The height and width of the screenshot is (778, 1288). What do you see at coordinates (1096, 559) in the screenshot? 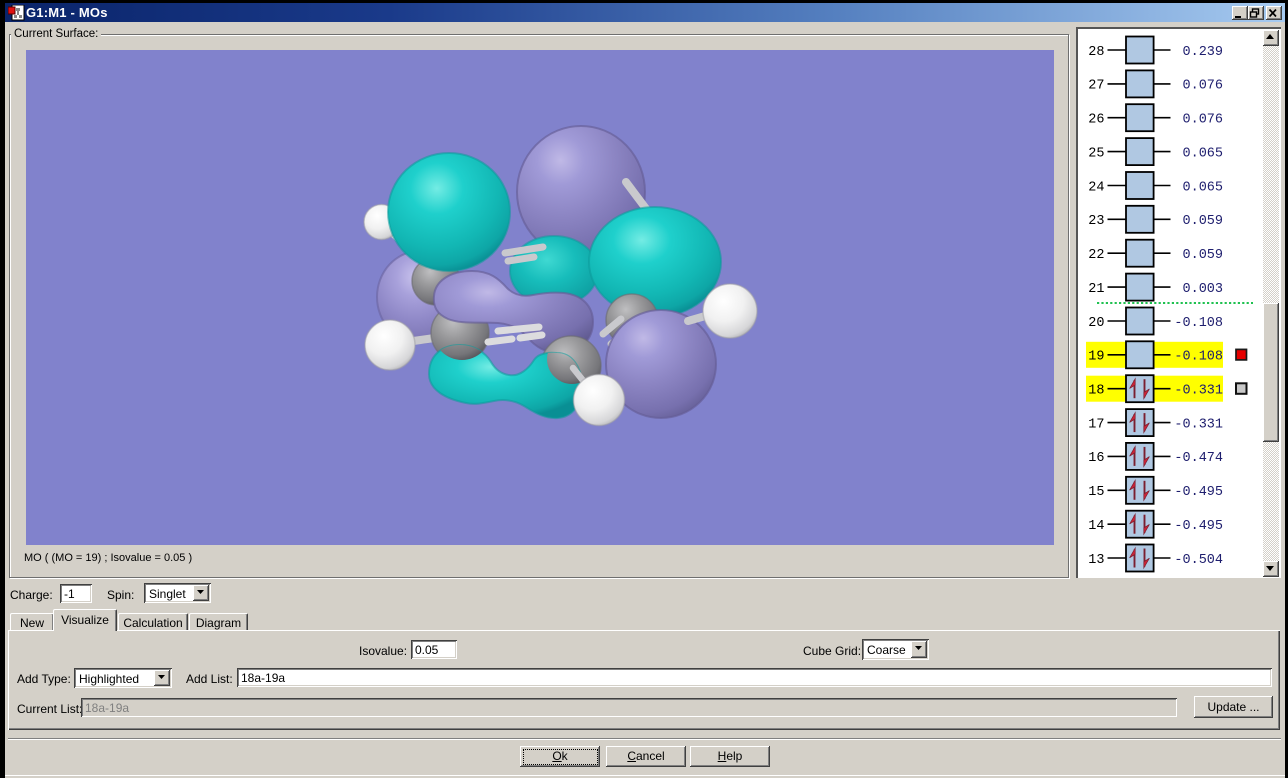
I see `svg-text: 13` at bounding box center [1096, 559].